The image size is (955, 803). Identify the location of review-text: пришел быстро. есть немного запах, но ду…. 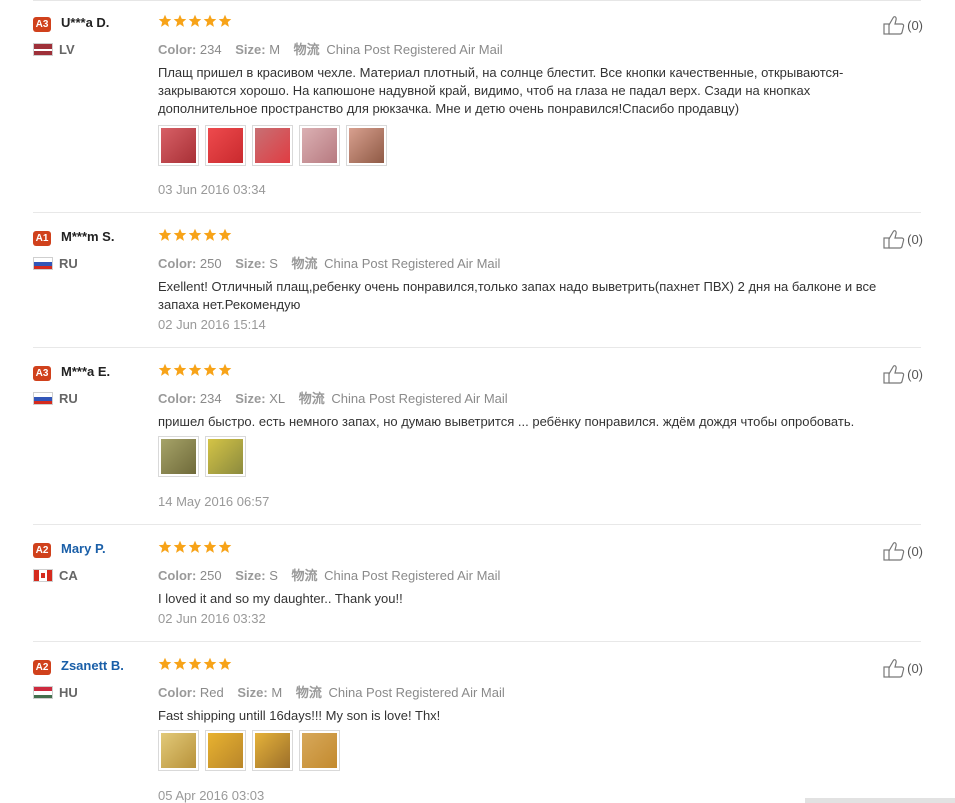
(506, 421).